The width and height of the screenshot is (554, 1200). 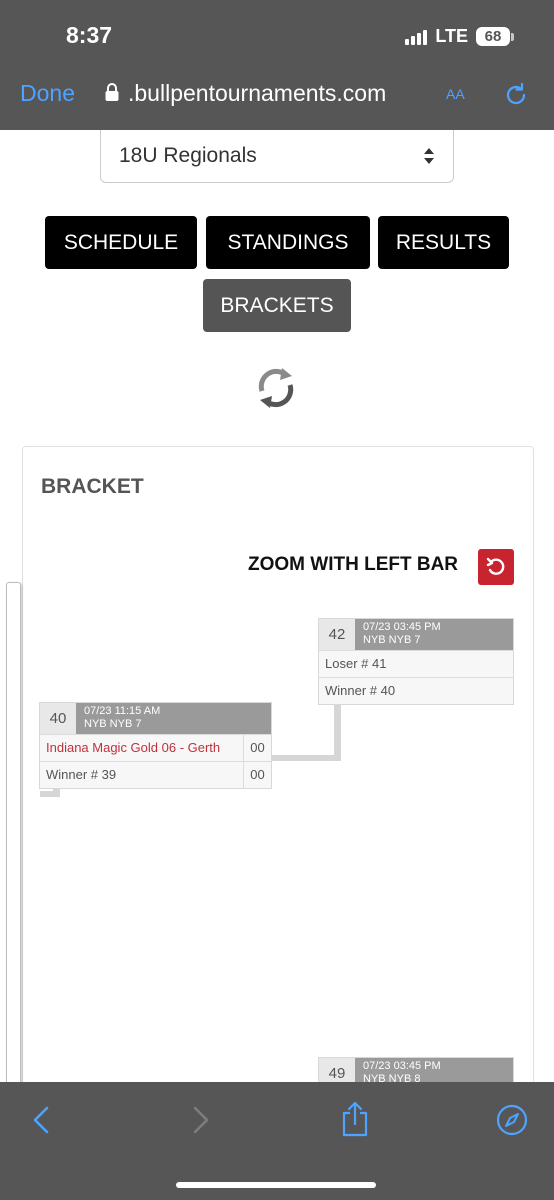 I want to click on schedule-button: SCHEDULE, so click(x=121, y=242).